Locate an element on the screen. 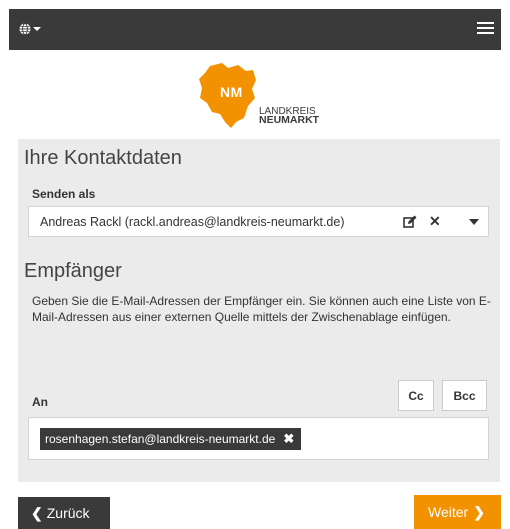 Image resolution: width=510 pixels, height=529 pixels. to-label: An is located at coordinates (40, 402).